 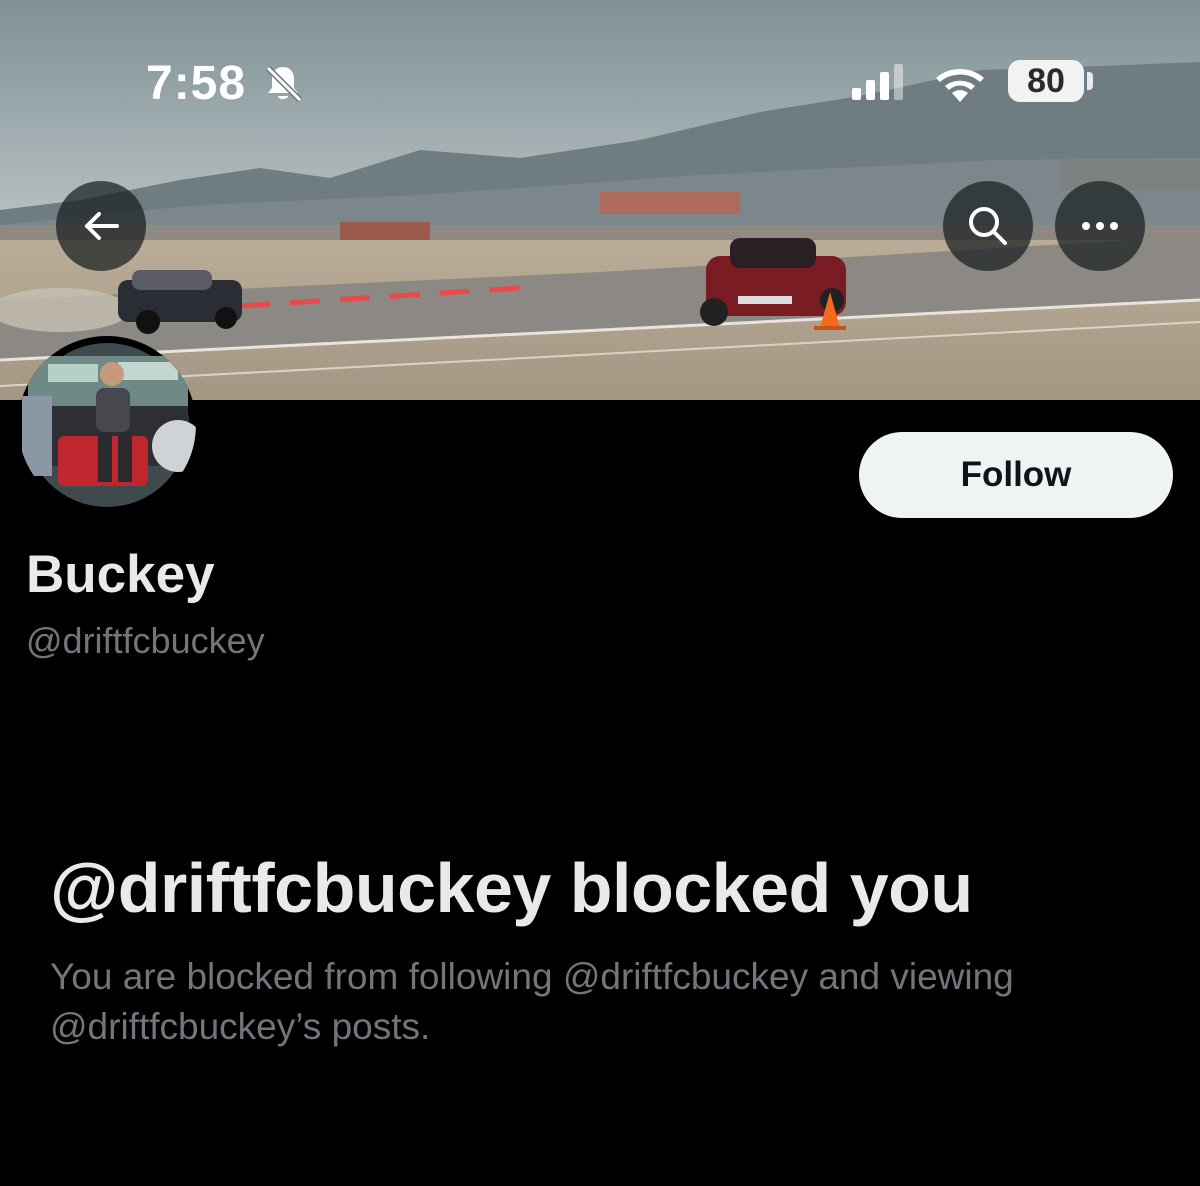 What do you see at coordinates (1090, 81) in the screenshot?
I see `battery-cap` at bounding box center [1090, 81].